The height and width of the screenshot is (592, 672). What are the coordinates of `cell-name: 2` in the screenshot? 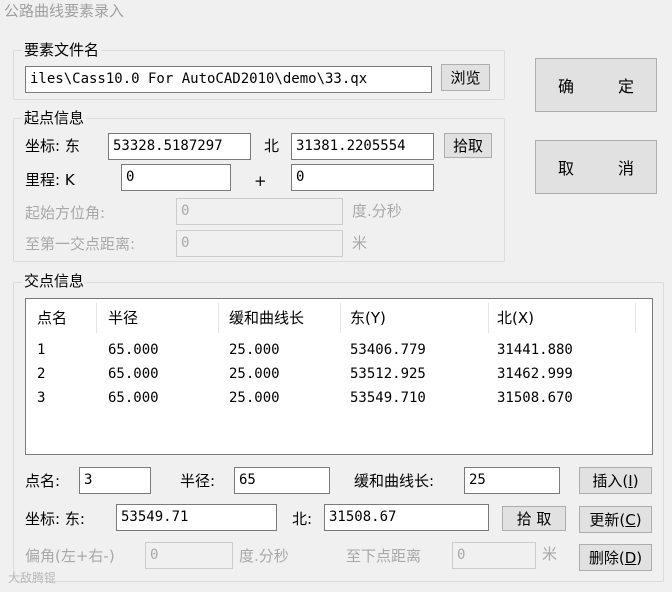 It's located at (41, 374).